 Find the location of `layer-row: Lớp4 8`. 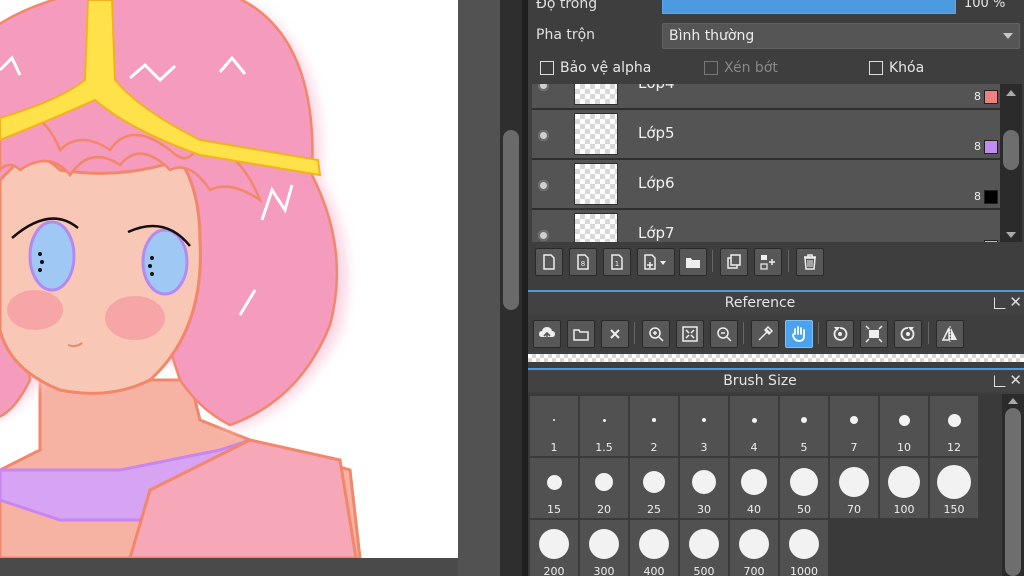

layer-row: Lớp4 8 is located at coordinates (766, 97).